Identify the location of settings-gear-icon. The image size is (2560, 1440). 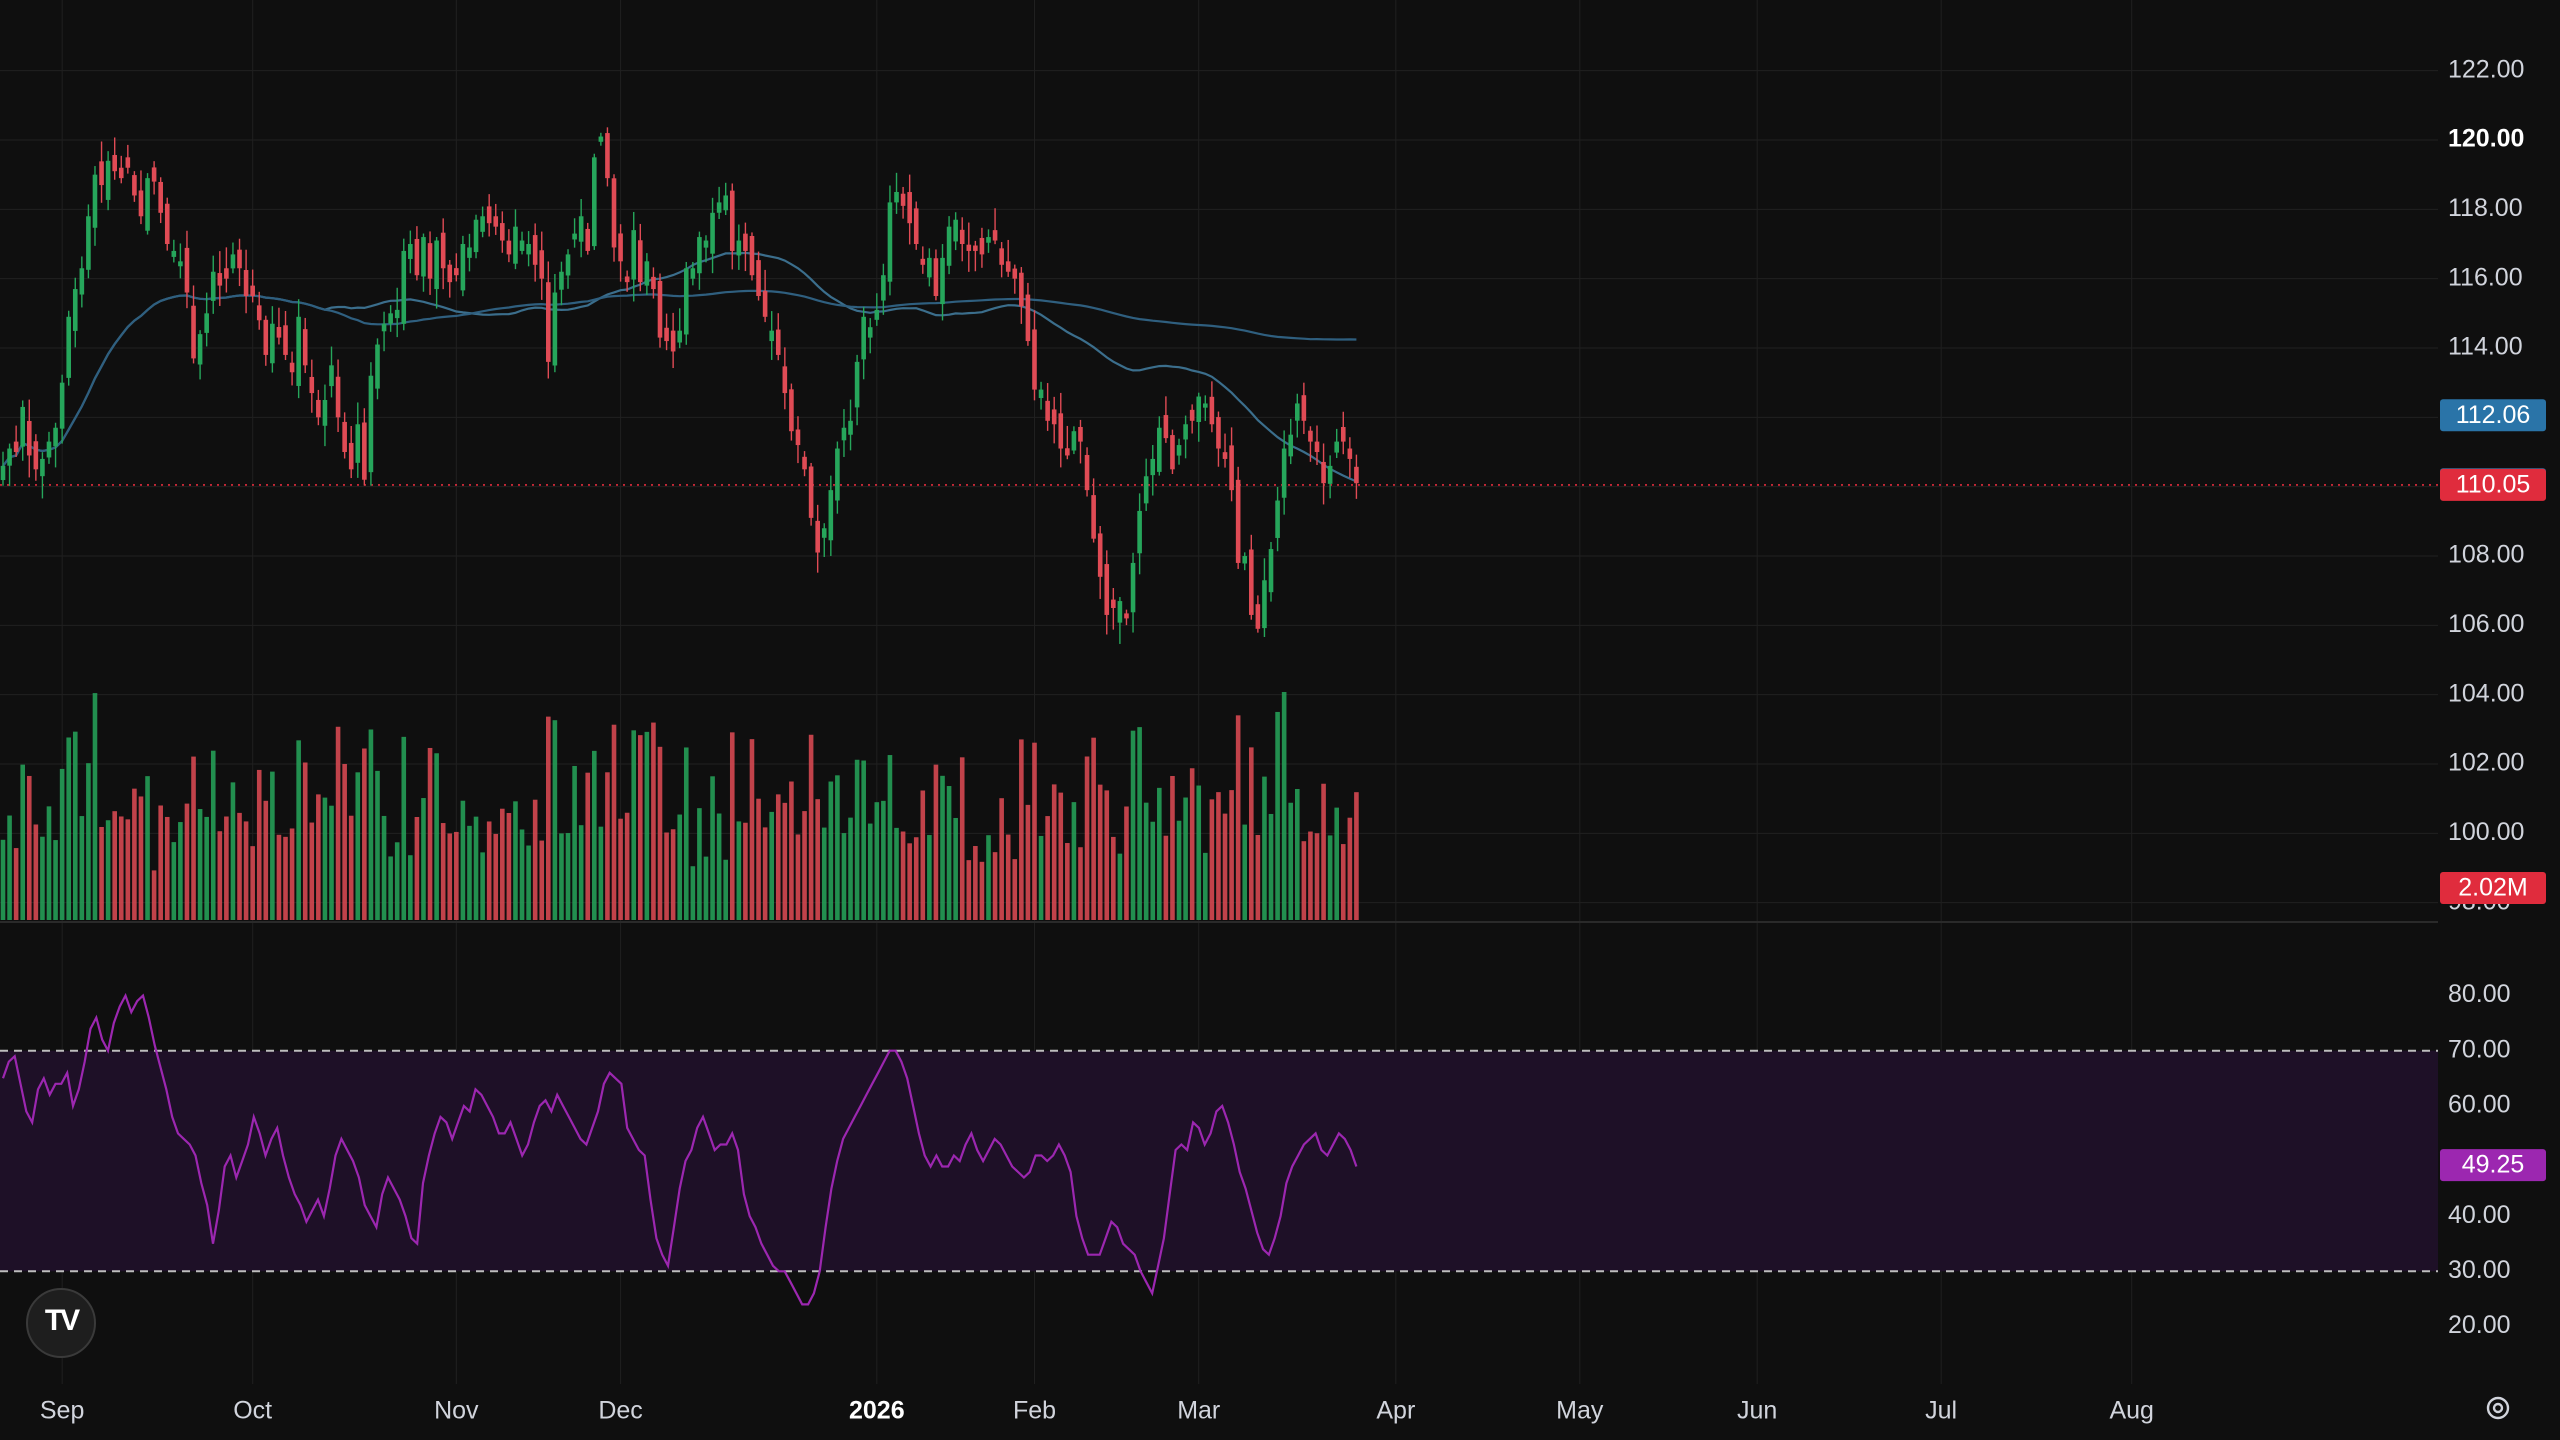
(2498, 1408).